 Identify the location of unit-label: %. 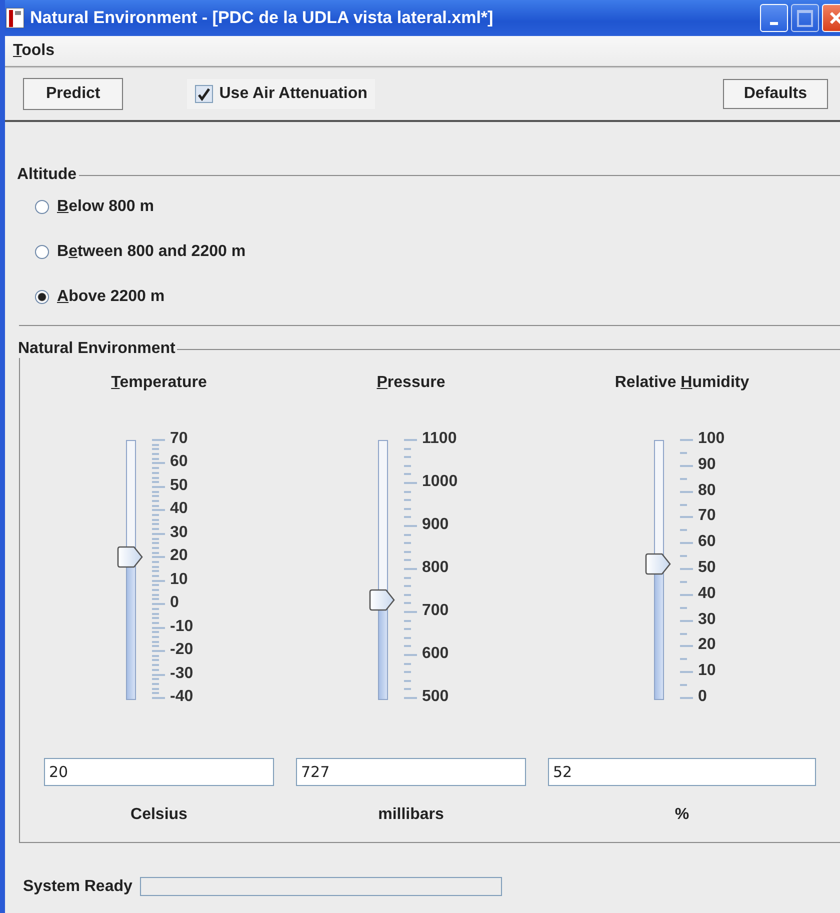
(682, 815).